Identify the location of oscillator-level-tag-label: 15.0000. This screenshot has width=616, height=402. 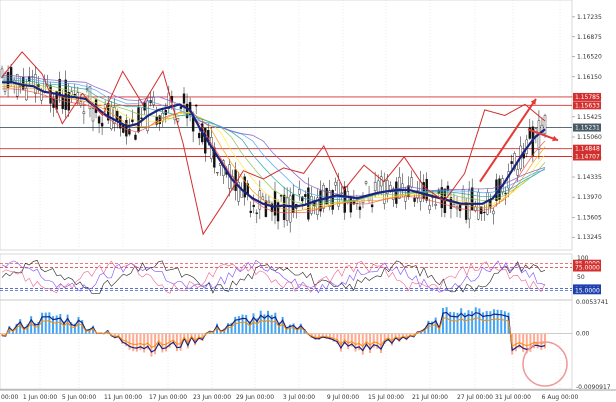
(587, 290).